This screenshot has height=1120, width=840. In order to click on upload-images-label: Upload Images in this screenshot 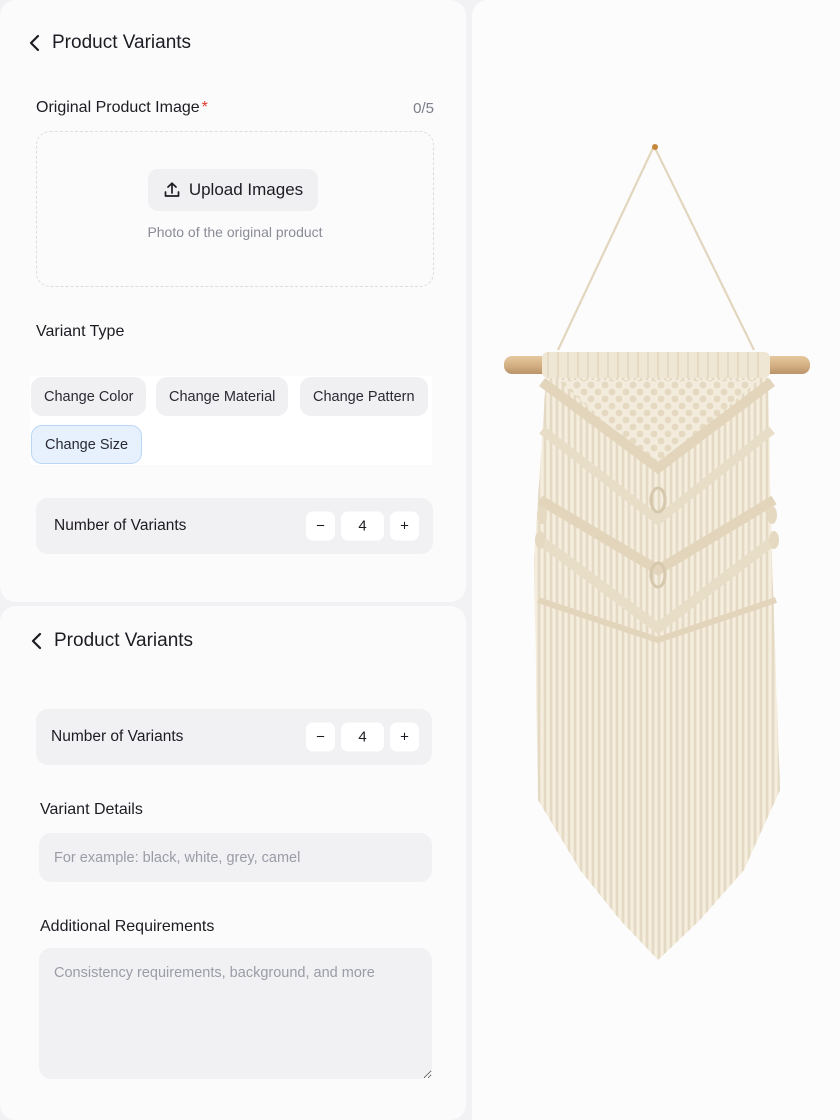, I will do `click(246, 189)`.